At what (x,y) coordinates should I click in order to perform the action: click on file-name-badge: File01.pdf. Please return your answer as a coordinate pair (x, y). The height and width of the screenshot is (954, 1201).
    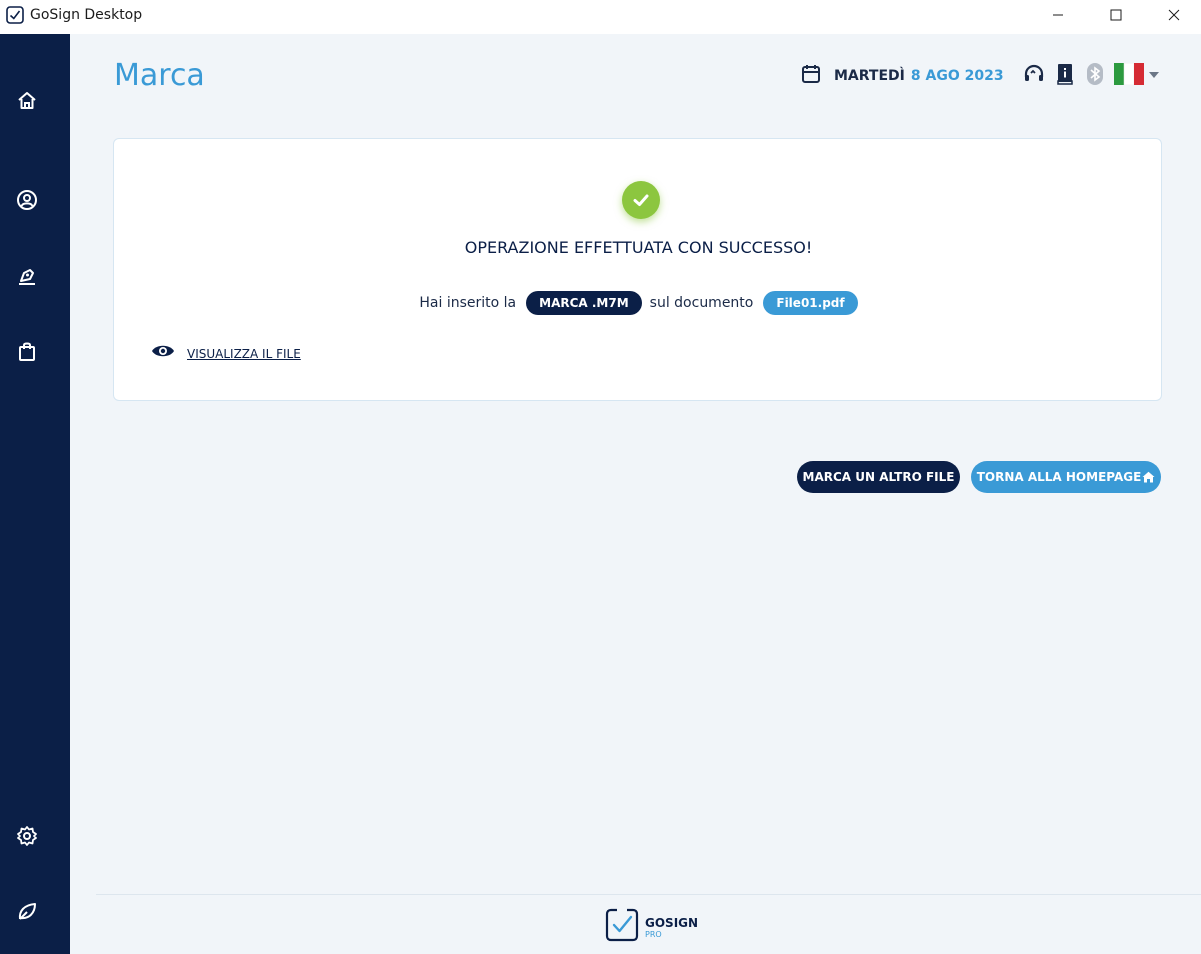
    Looking at the image, I should click on (810, 303).